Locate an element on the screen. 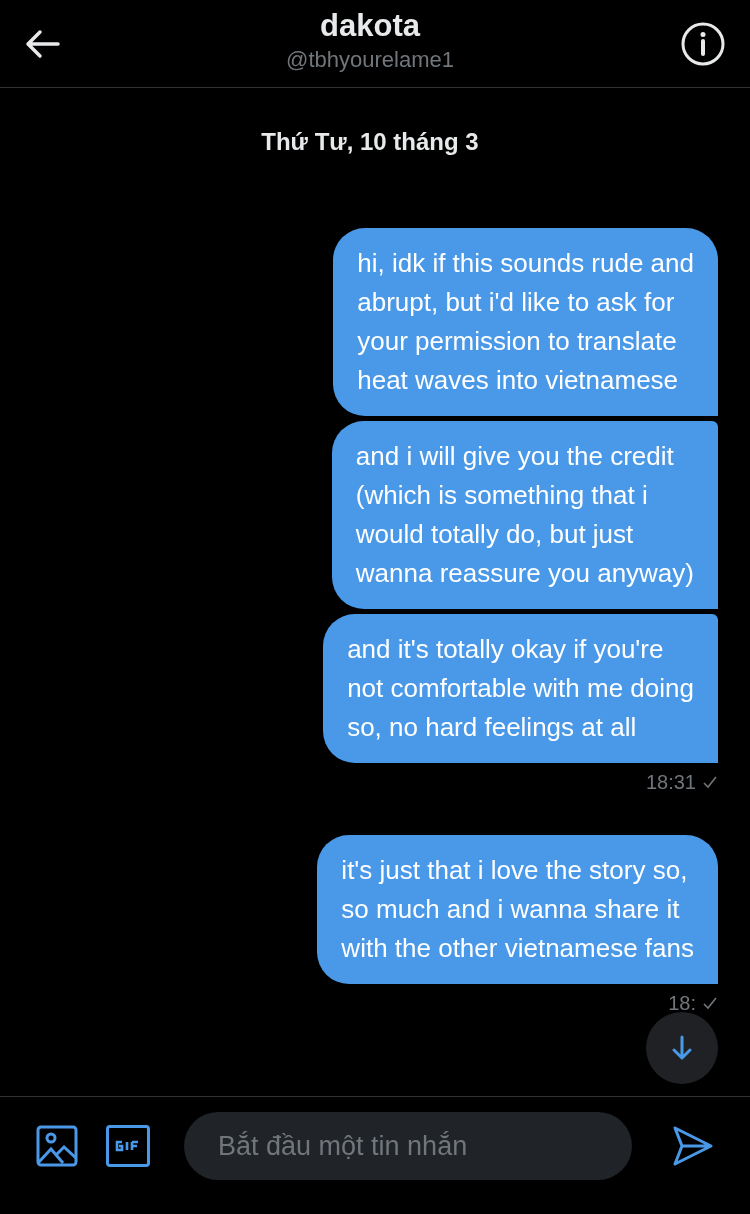  message-time: 18: is located at coordinates (682, 1003).